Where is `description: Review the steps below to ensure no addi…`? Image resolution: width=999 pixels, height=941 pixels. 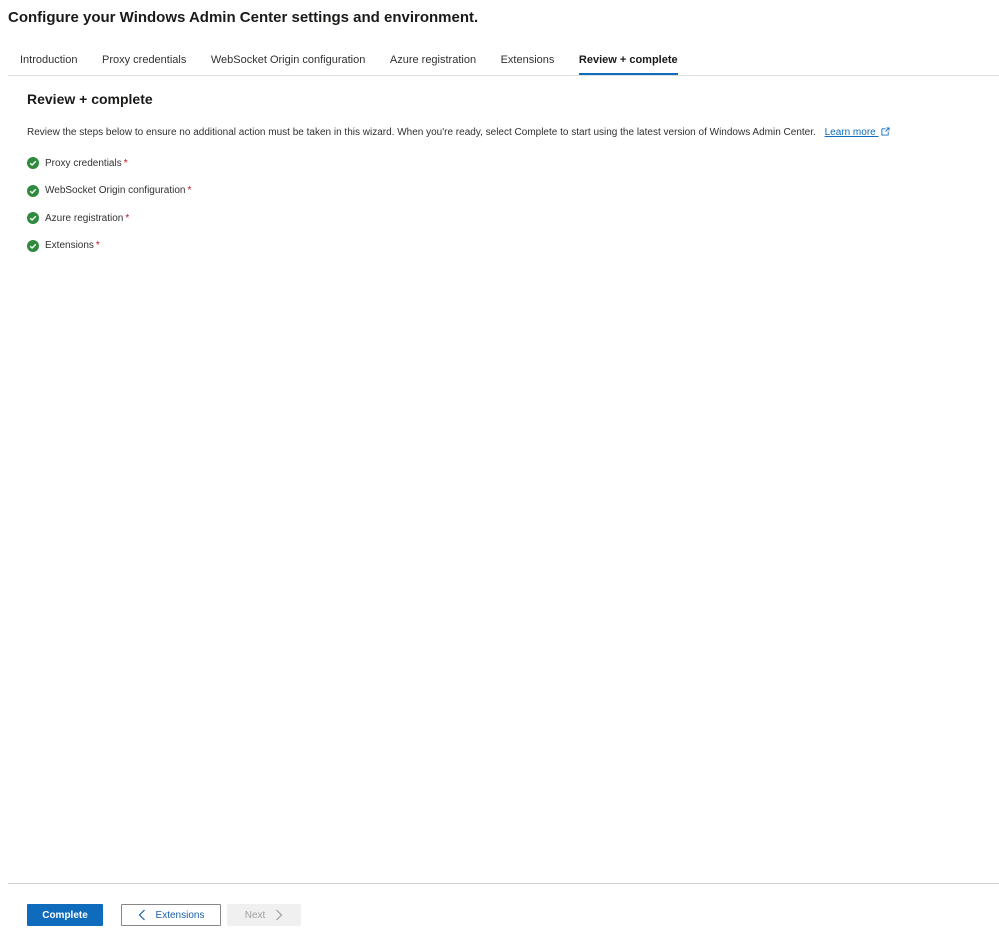 description: Review the steps below to ensure no addi… is located at coordinates (458, 132).